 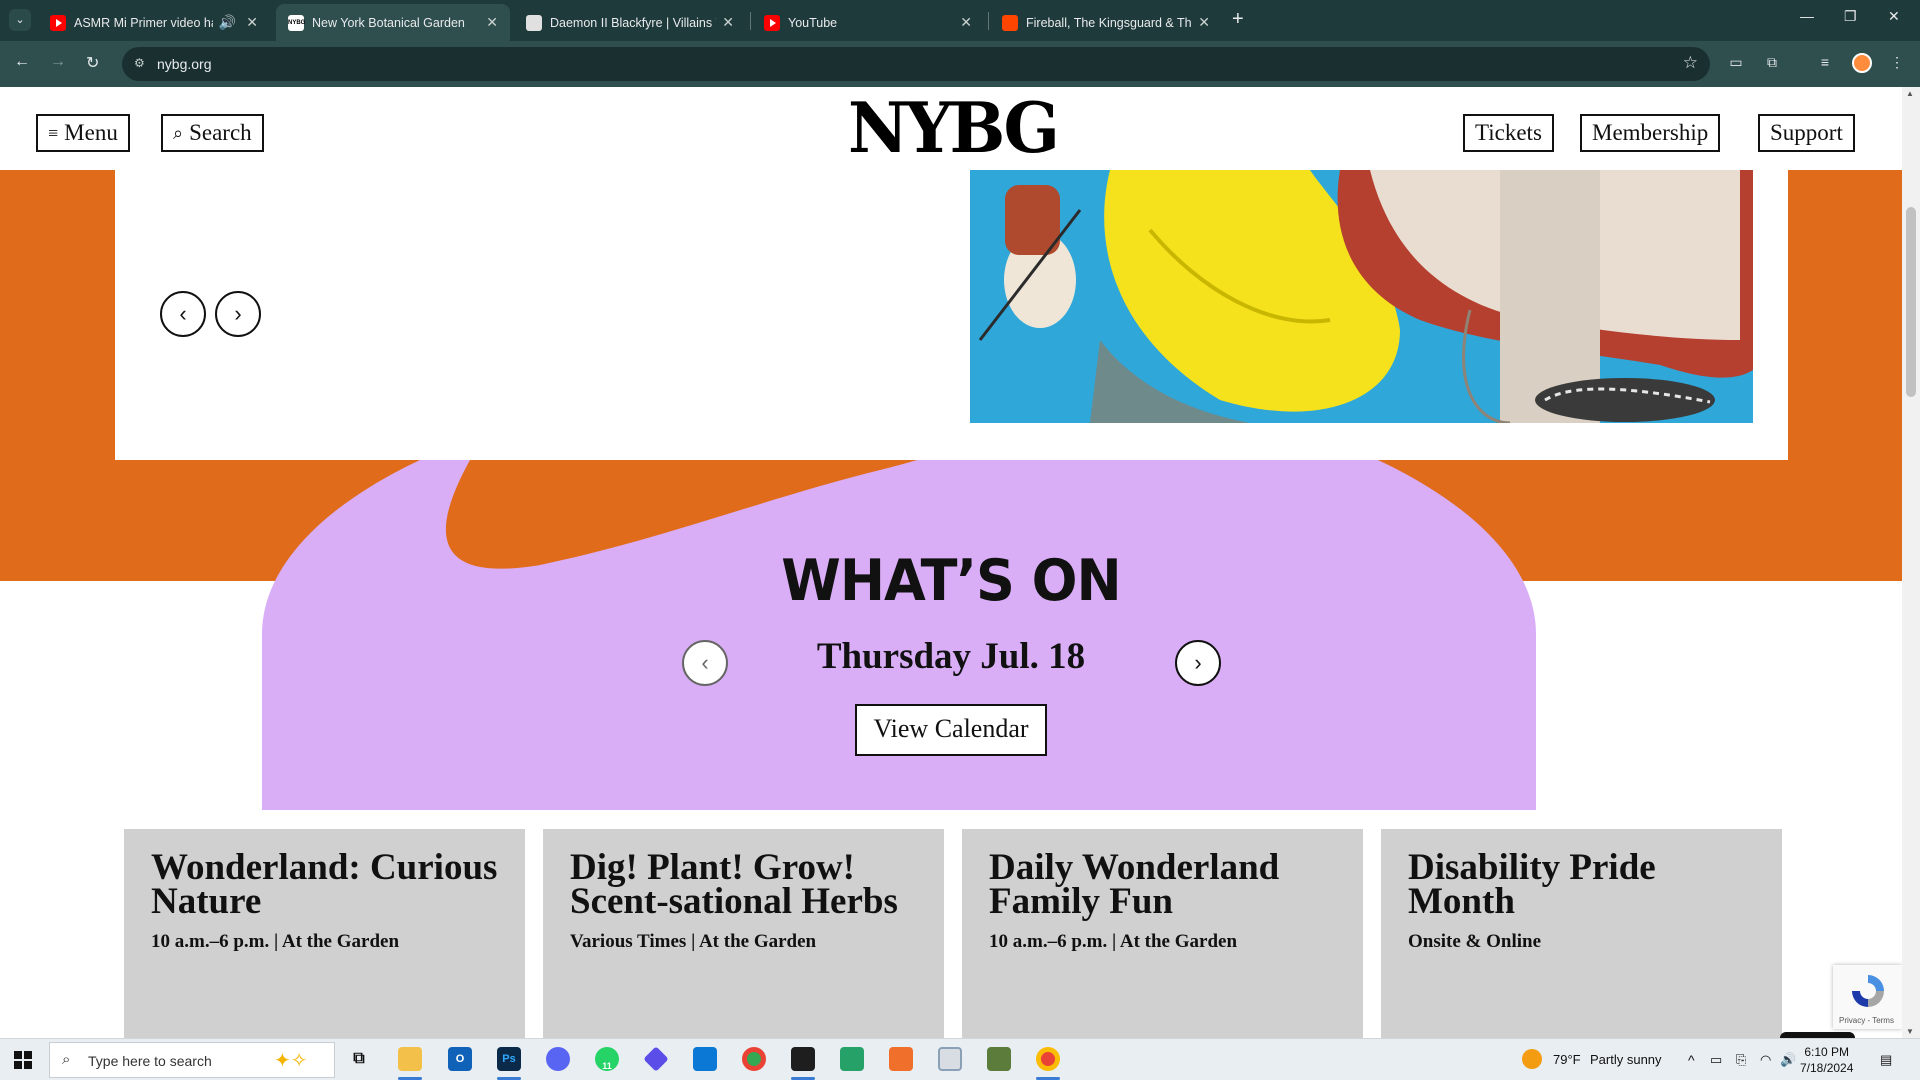 What do you see at coordinates (743, 884) in the screenshot?
I see `event-title: Dig! Plant! Grow! Scent-sational Herbs` at bounding box center [743, 884].